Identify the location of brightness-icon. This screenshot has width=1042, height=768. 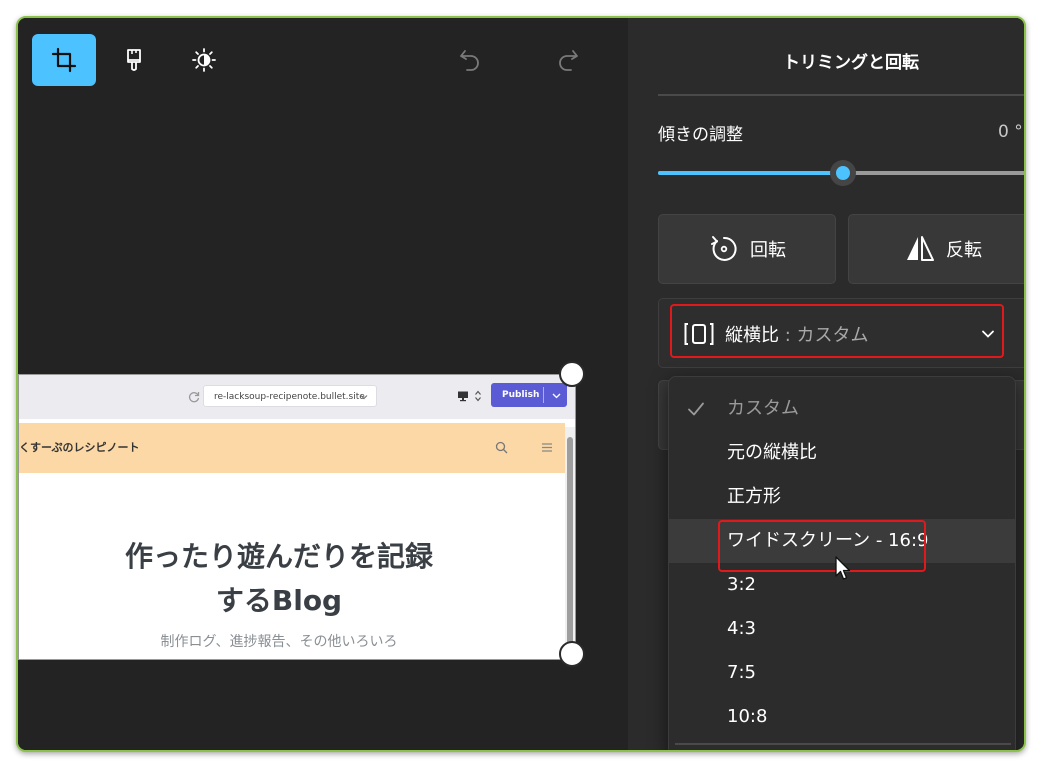
(204, 60).